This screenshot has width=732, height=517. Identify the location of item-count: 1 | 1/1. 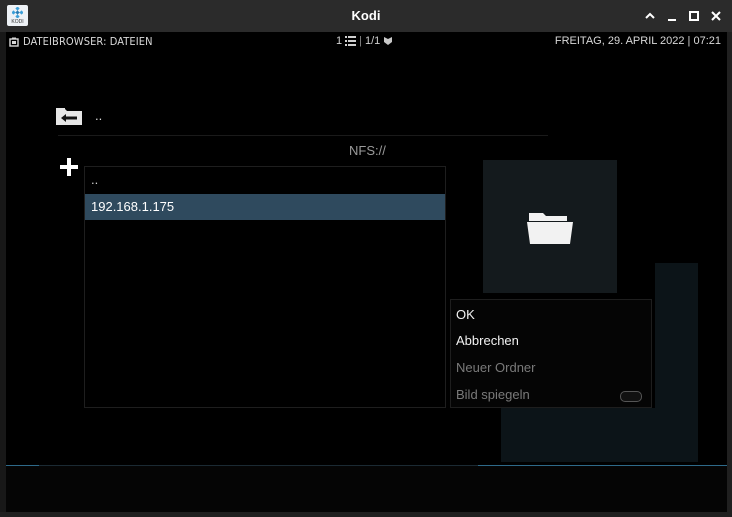
(364, 41).